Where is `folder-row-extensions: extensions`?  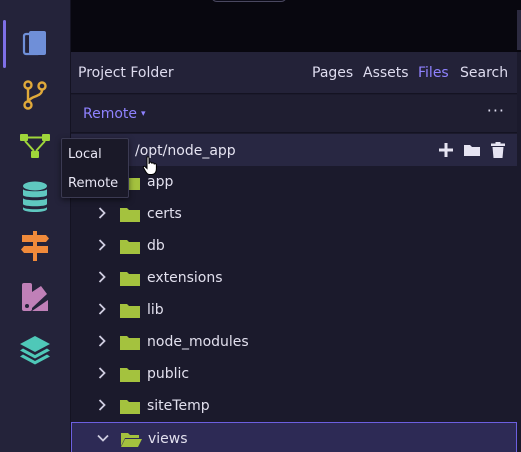
folder-row-extensions: extensions is located at coordinates (294, 278).